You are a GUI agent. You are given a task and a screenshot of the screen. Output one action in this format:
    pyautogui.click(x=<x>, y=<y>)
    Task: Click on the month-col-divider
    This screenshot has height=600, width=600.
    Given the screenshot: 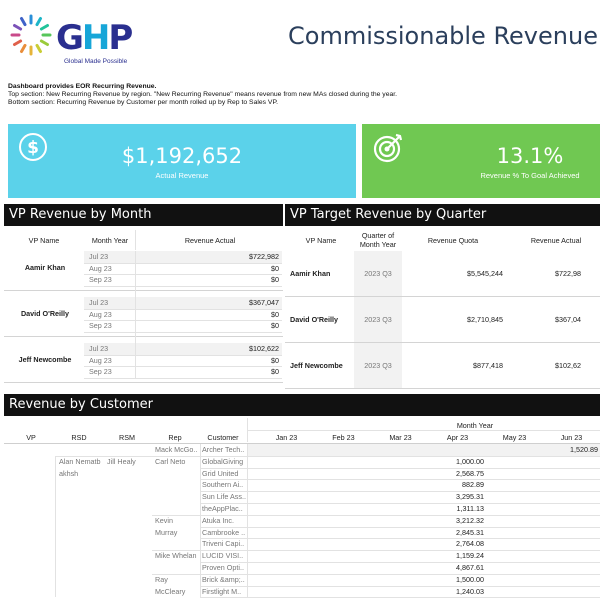 What is the action you would take?
    pyautogui.click(x=247, y=521)
    